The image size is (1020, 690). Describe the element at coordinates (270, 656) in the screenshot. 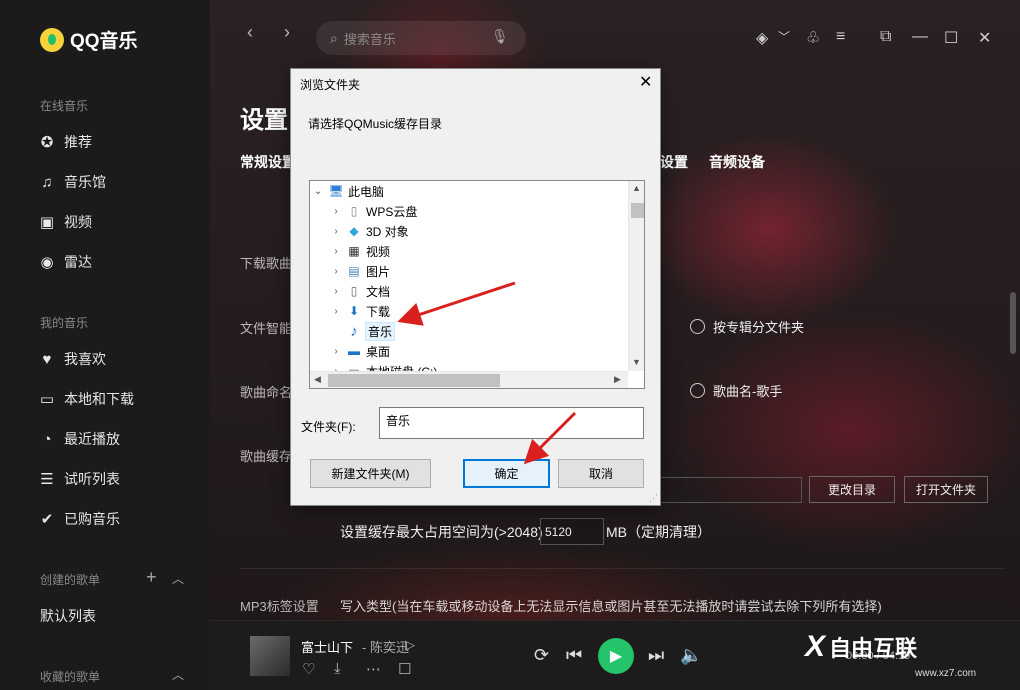

I see `album-cover` at that location.